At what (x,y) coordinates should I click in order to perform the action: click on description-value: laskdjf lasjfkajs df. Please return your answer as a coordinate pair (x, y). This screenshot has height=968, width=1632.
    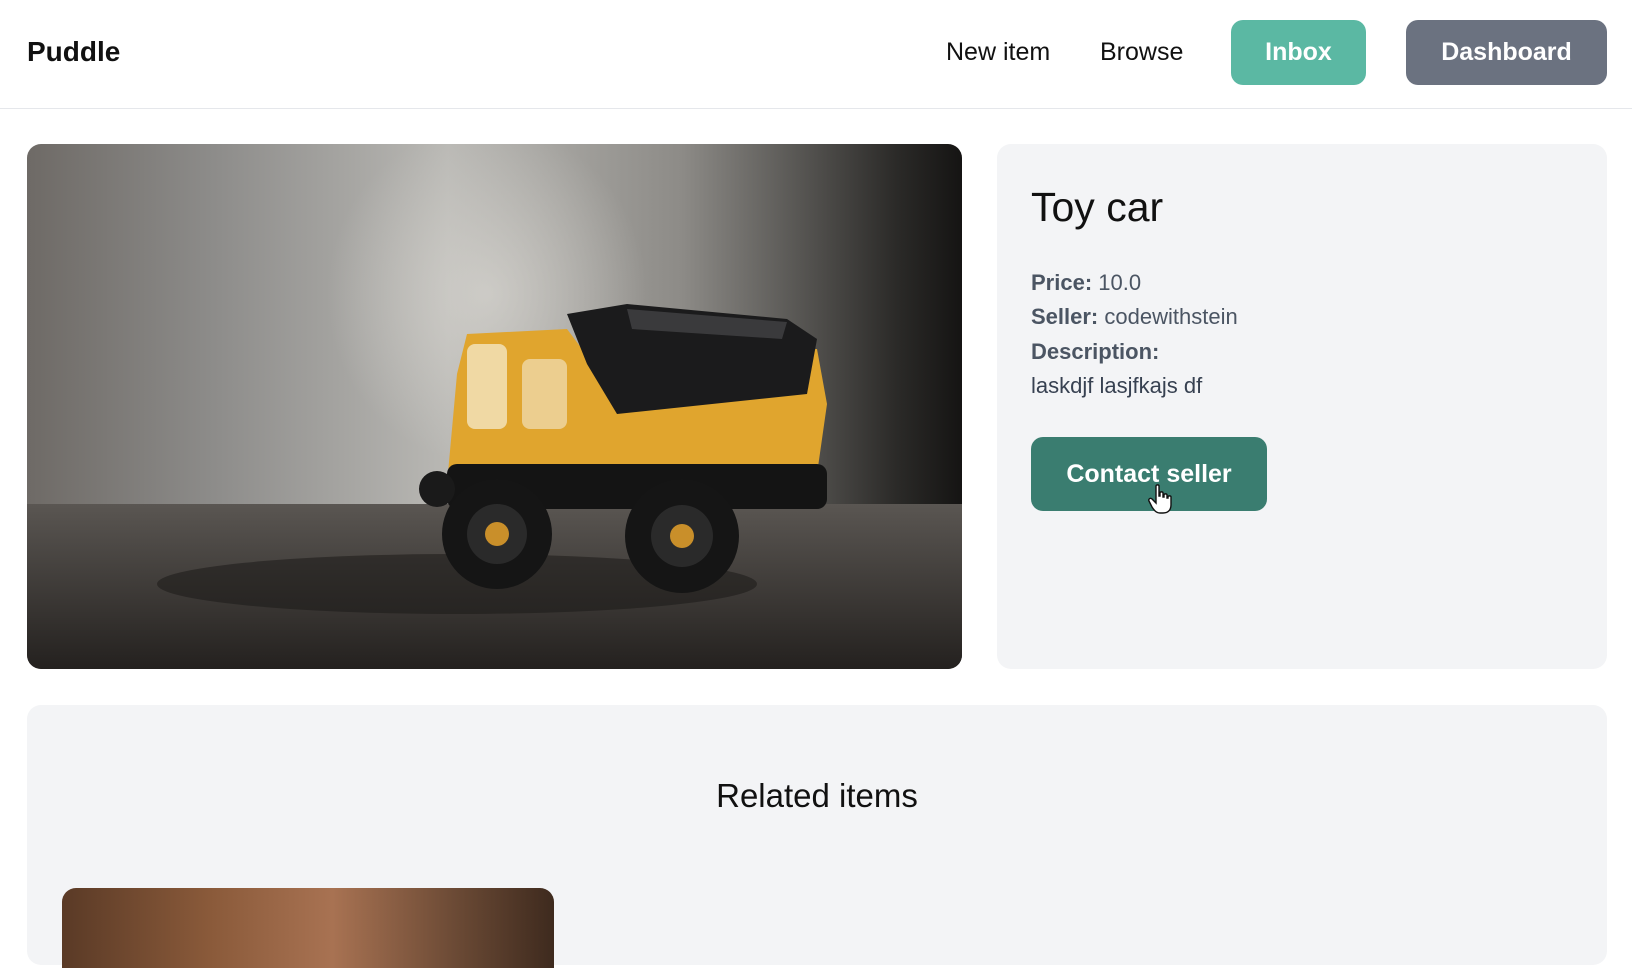
    Looking at the image, I should click on (1117, 385).